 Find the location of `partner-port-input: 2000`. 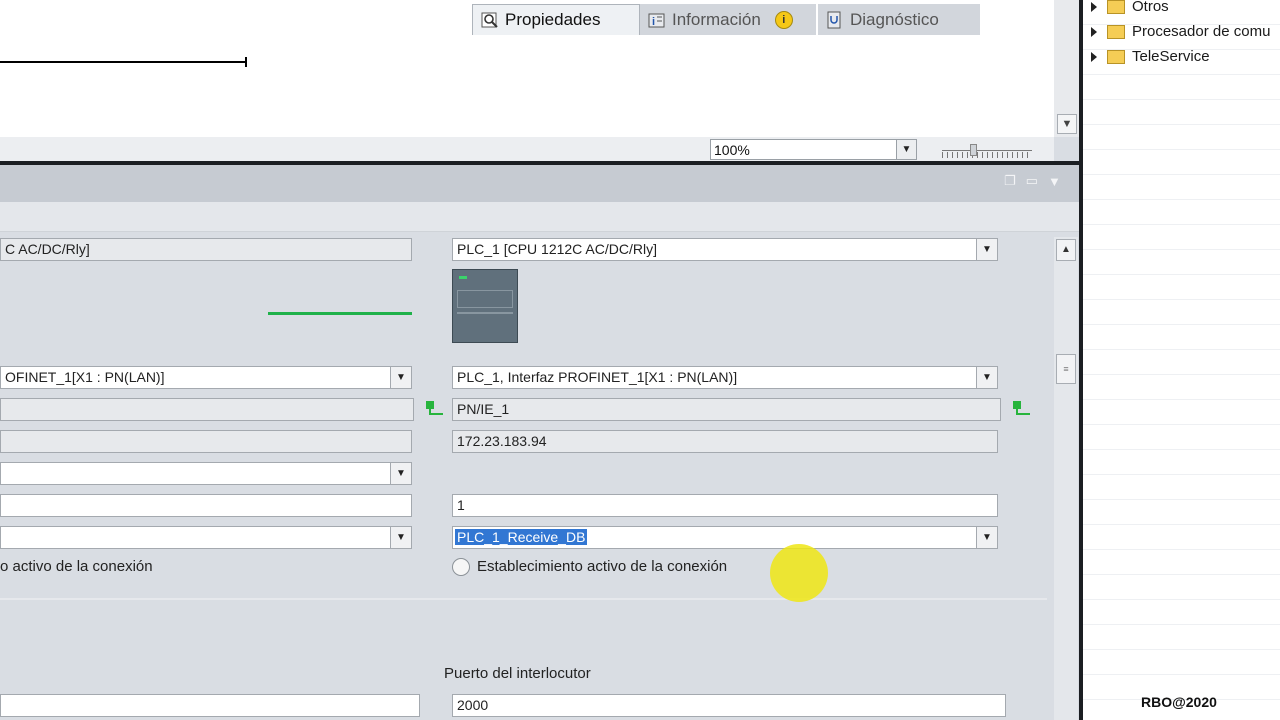

partner-port-input: 2000 is located at coordinates (729, 705).